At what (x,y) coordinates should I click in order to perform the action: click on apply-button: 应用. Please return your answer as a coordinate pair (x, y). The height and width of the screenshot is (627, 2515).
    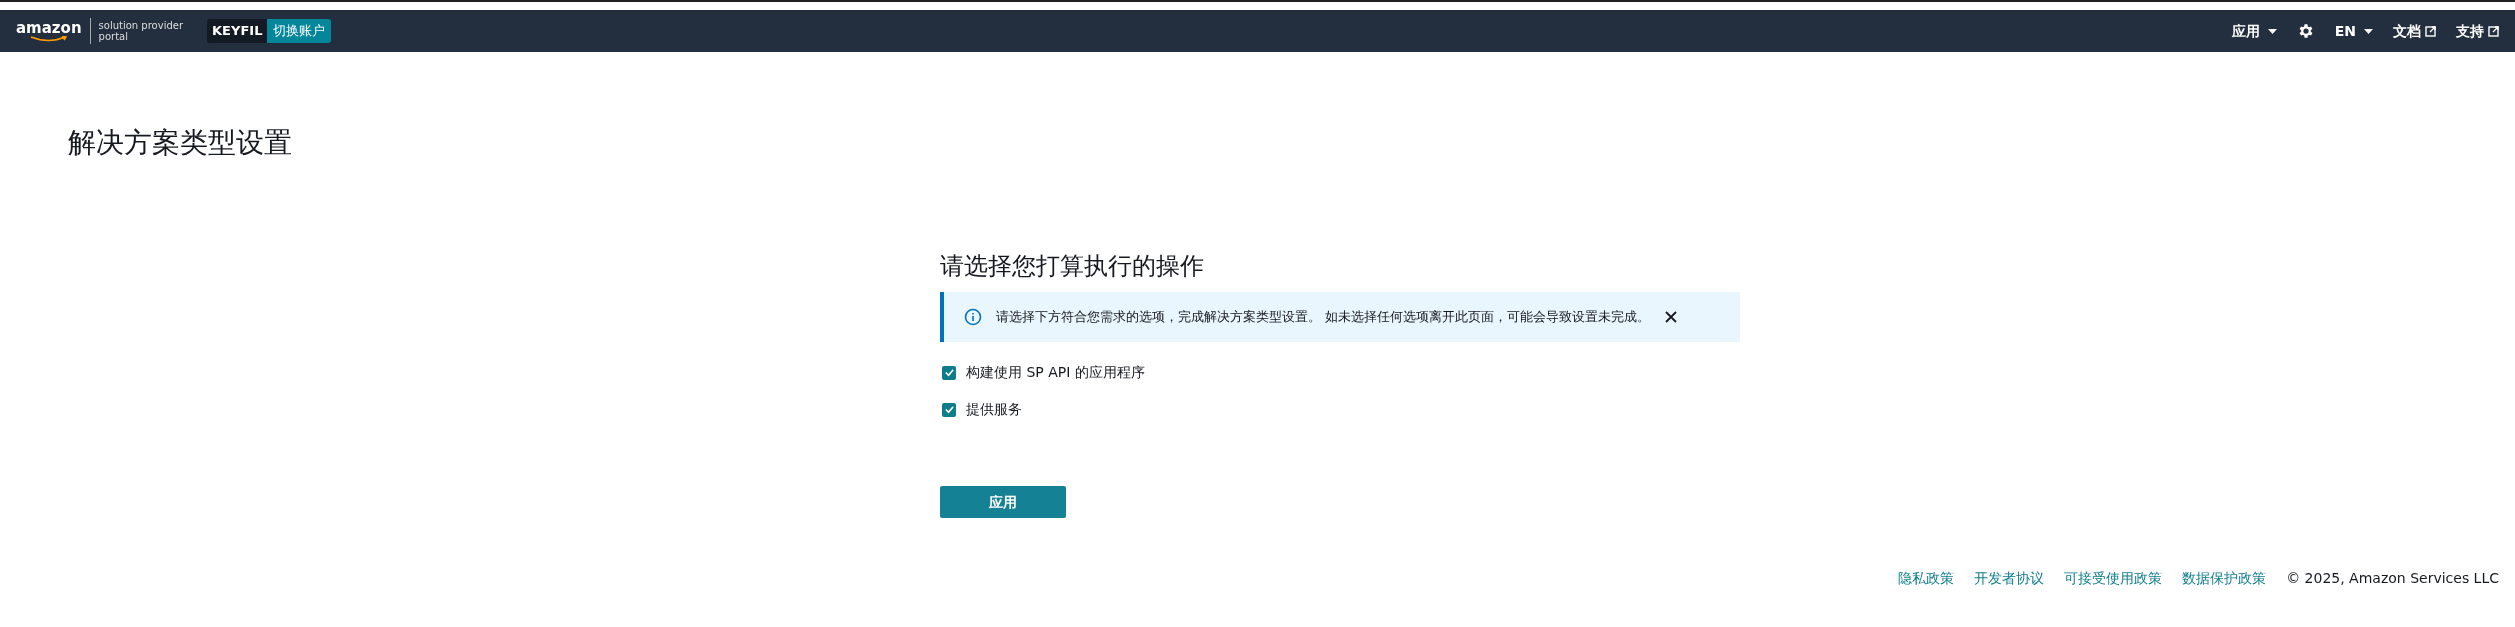
    Looking at the image, I should click on (1003, 502).